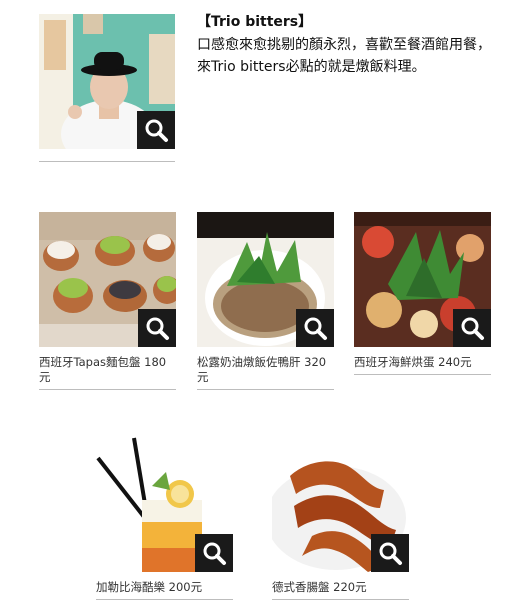 This screenshot has width=517, height=600. I want to click on dish-caption: 西班牙Tapas麵包盤 180元, so click(107, 372).